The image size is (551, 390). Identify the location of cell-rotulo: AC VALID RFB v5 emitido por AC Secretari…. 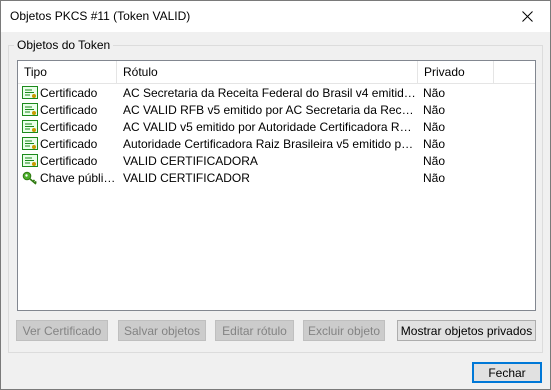
(269, 110).